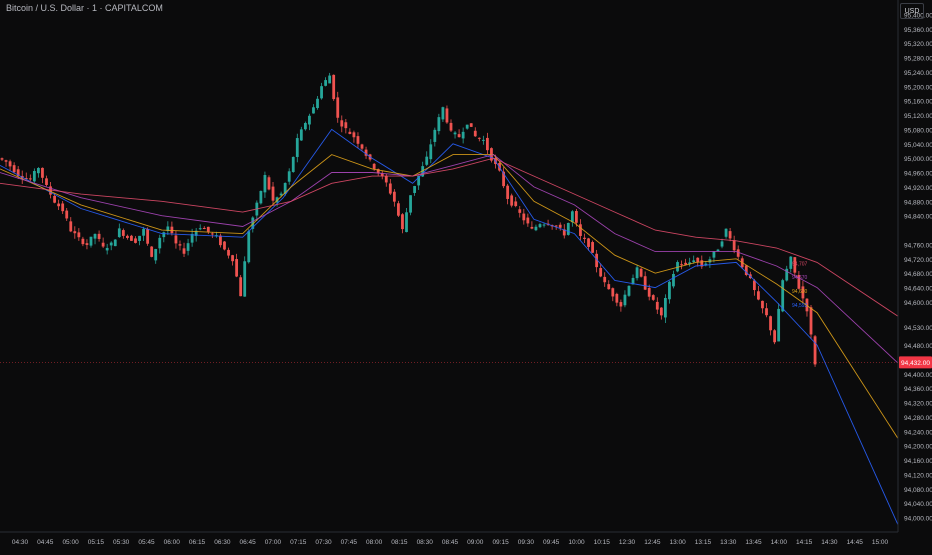  I want to click on time-tick: 15:00, so click(880, 542).